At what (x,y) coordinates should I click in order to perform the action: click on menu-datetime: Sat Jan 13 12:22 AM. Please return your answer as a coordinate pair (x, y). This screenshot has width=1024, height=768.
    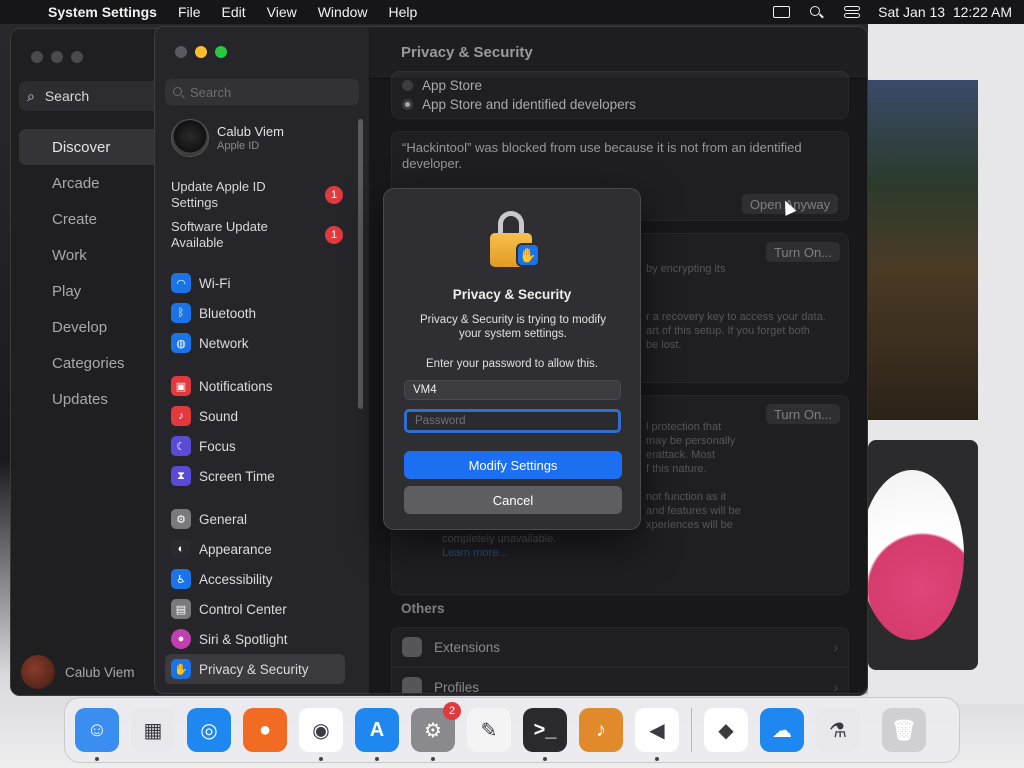
    Looking at the image, I should click on (945, 12).